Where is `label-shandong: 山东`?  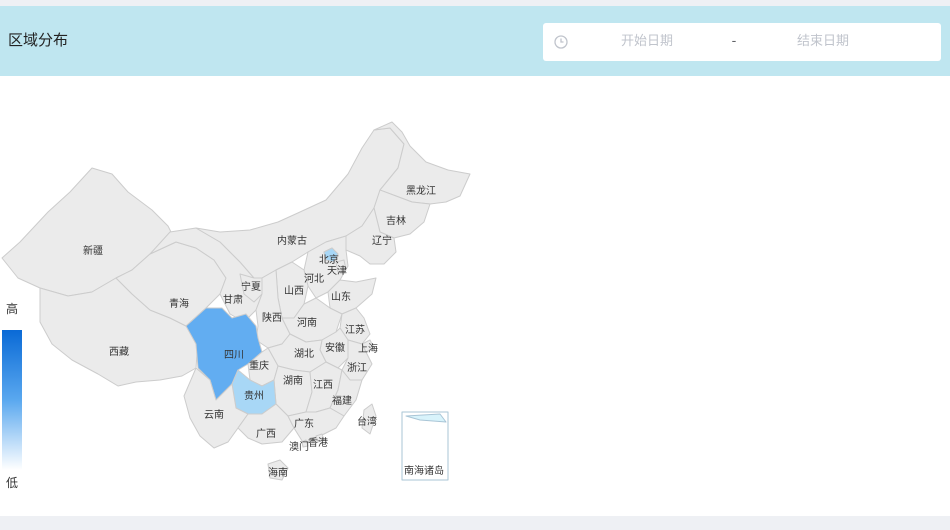
label-shandong: 山东 is located at coordinates (341, 296).